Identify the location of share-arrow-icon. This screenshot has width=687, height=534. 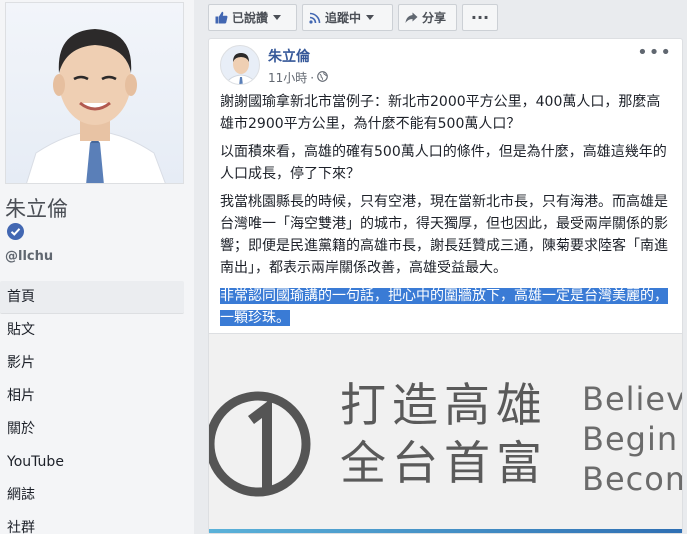
(411, 18).